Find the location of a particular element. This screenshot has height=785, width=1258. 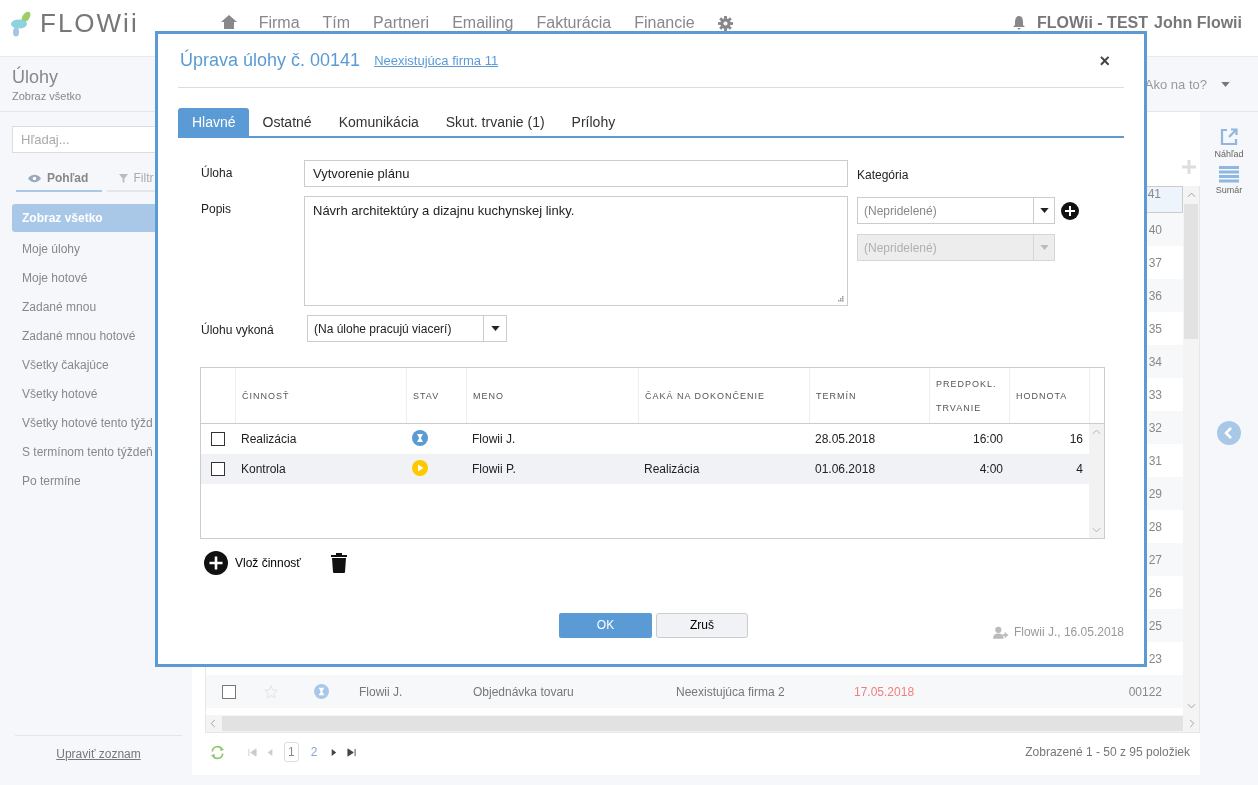

rail-label: Sumár is located at coordinates (1229, 190).